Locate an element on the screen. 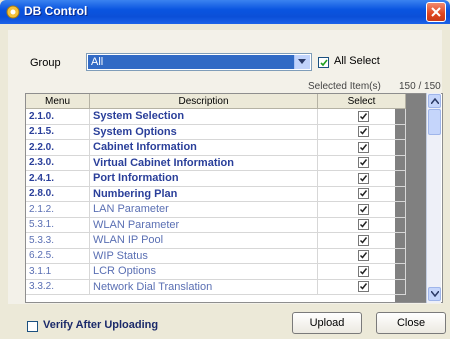  chevron-down-icon is located at coordinates (302, 61).